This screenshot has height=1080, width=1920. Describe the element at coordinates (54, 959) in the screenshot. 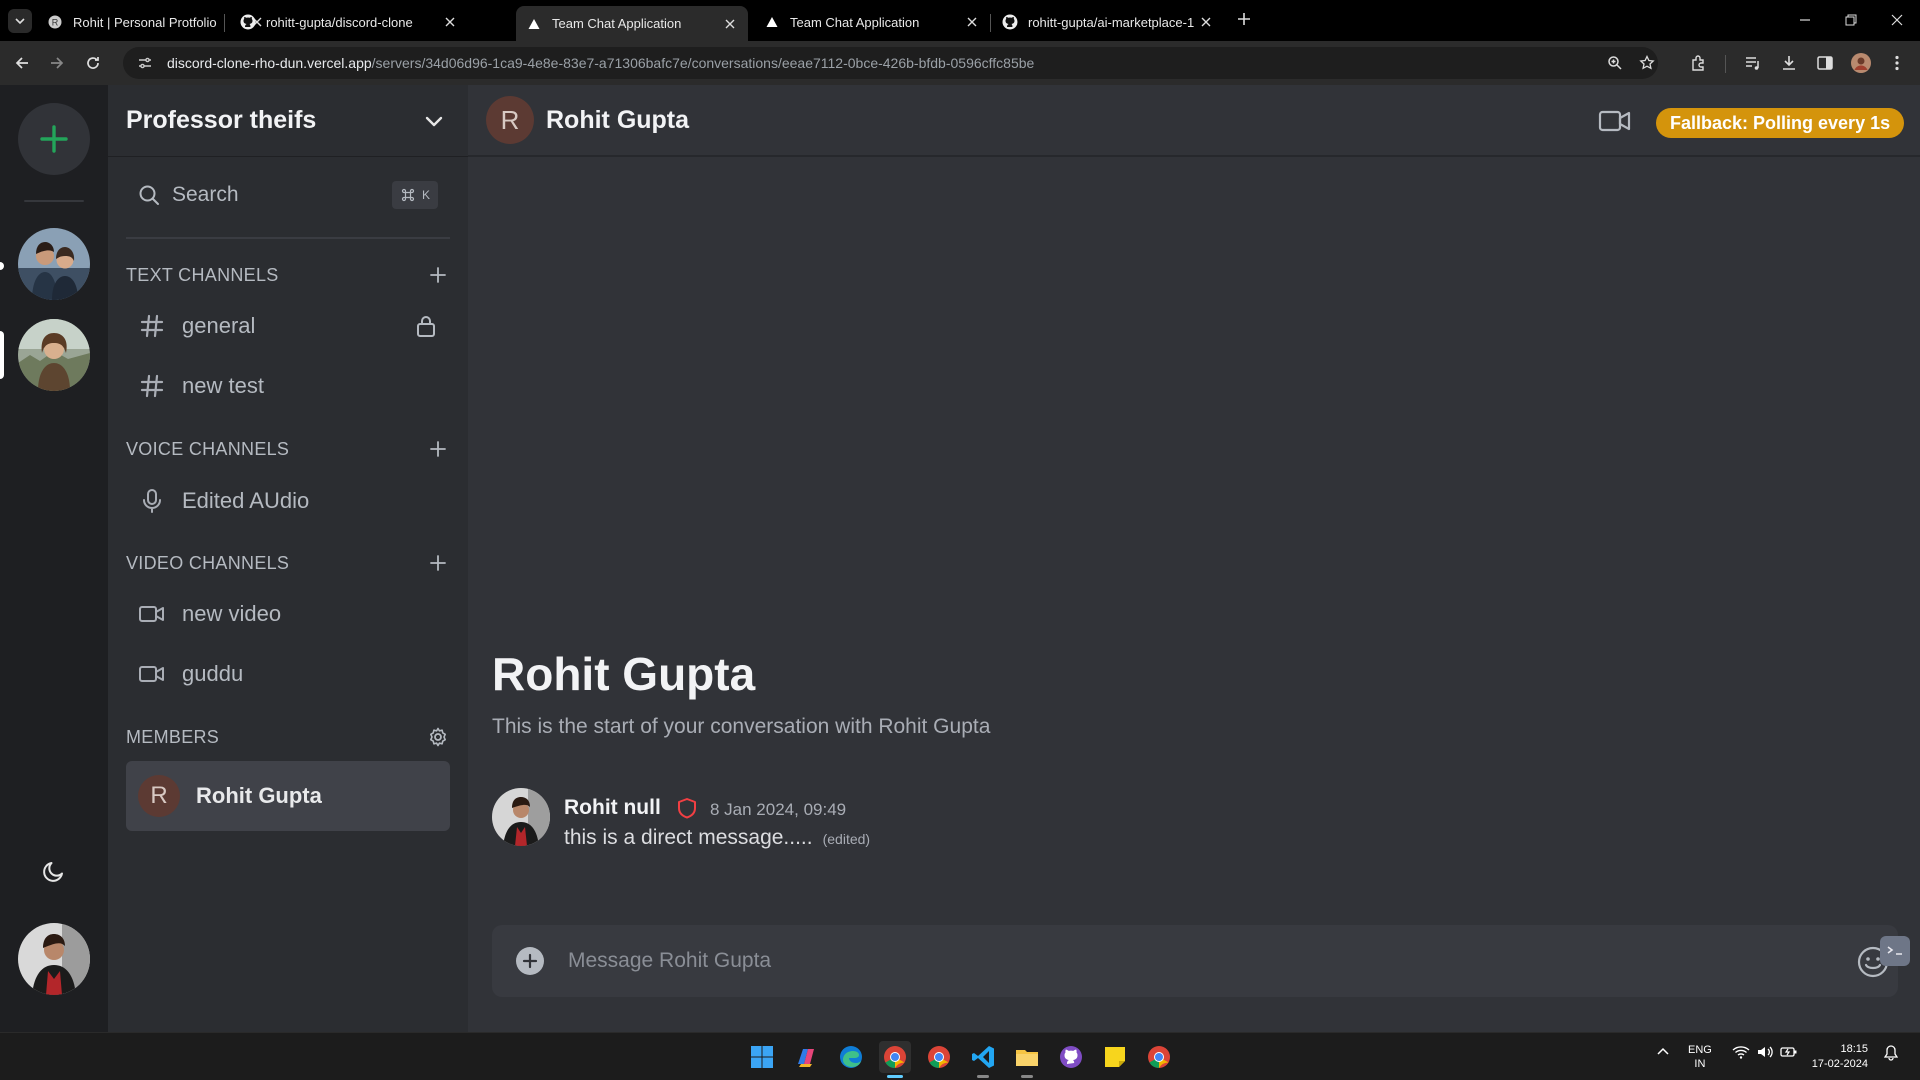

I see `user-avatar-button` at that location.